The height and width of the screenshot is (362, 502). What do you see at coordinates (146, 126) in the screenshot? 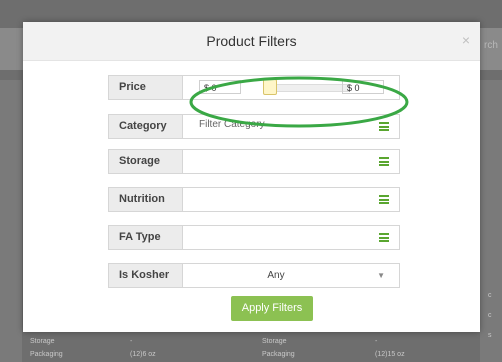
I see `category-label: Category` at bounding box center [146, 126].